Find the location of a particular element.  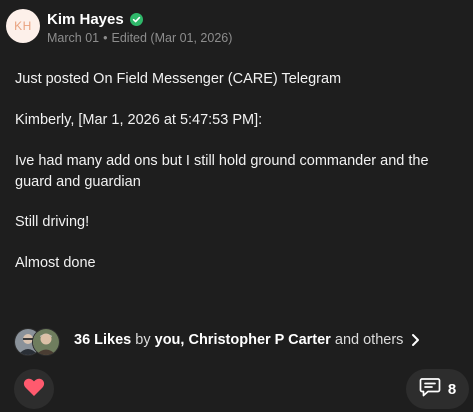

post-paragraph: Kimberly, [Mar 1, 2026 at 5:47:53 PM]: is located at coordinates (139, 120).